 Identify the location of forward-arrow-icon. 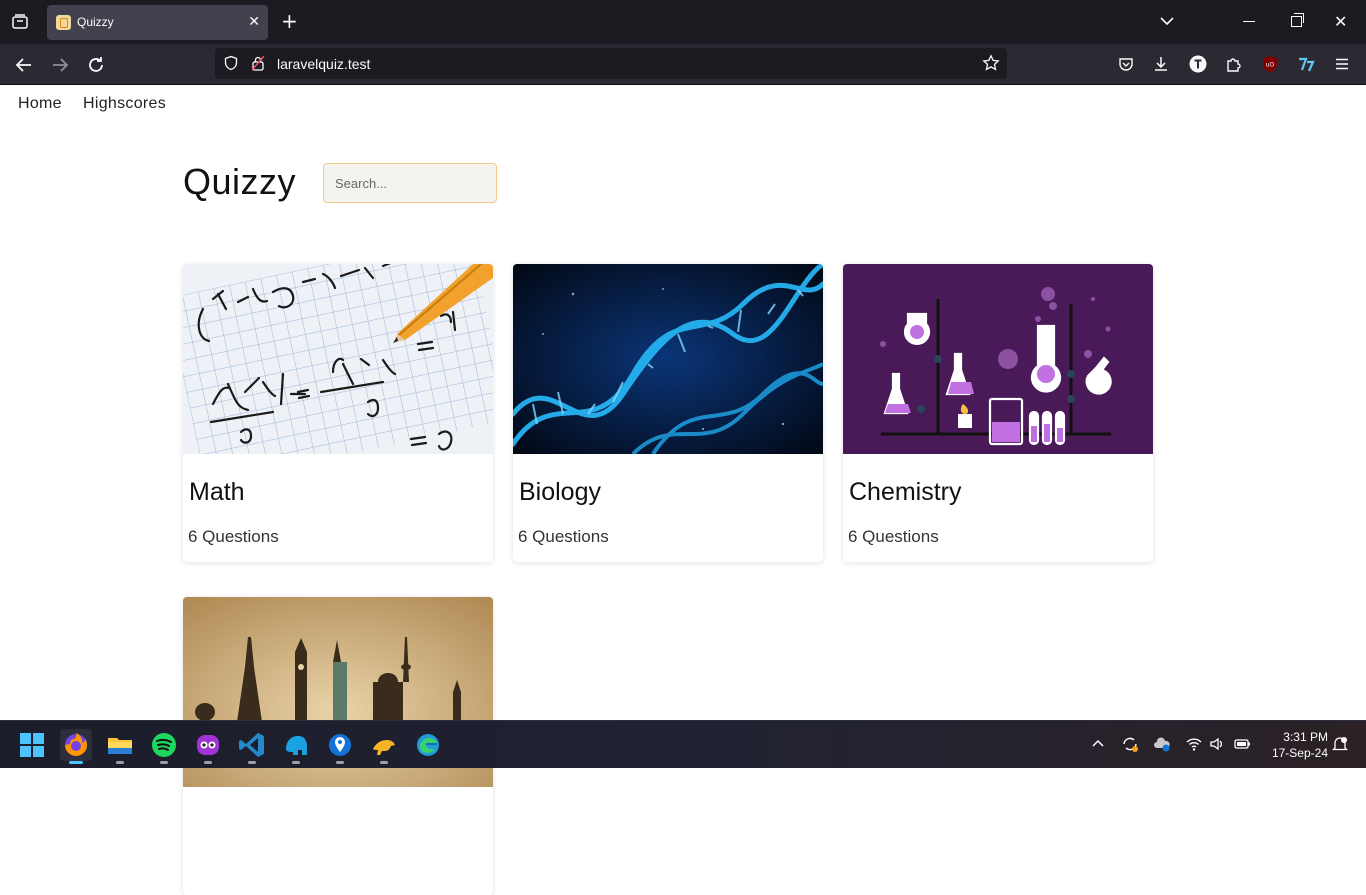
(60, 65).